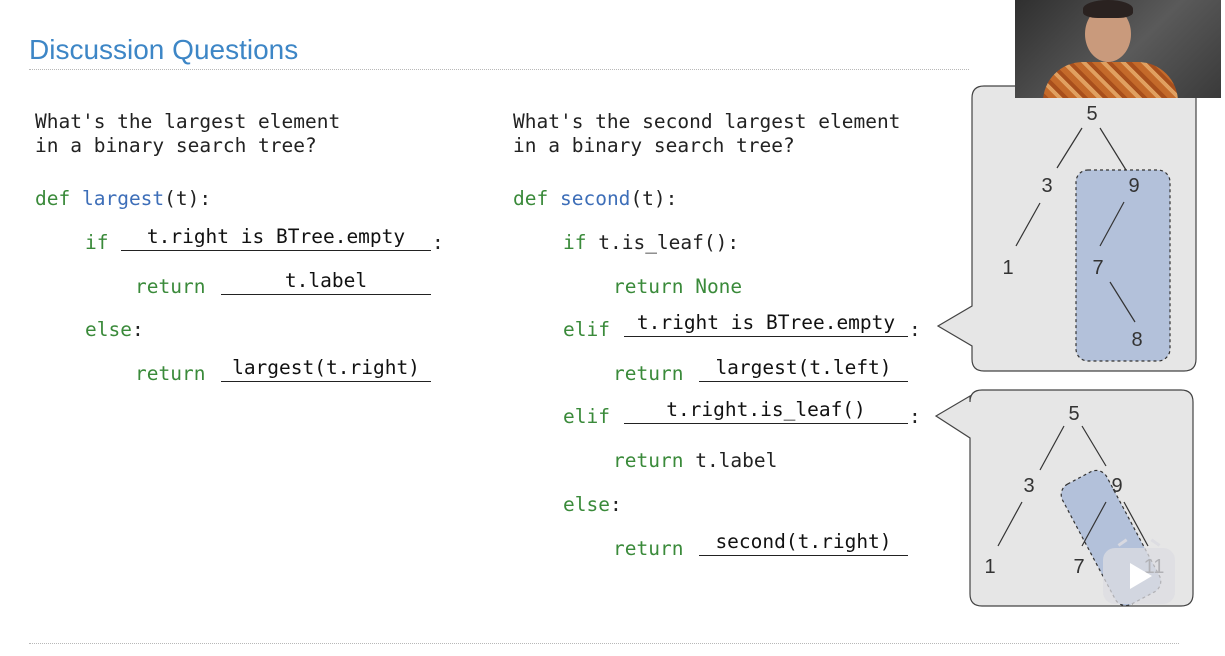 The width and height of the screenshot is (1225, 656). What do you see at coordinates (1133, 186) in the screenshot?
I see `tree1-node-9: 9` at bounding box center [1133, 186].